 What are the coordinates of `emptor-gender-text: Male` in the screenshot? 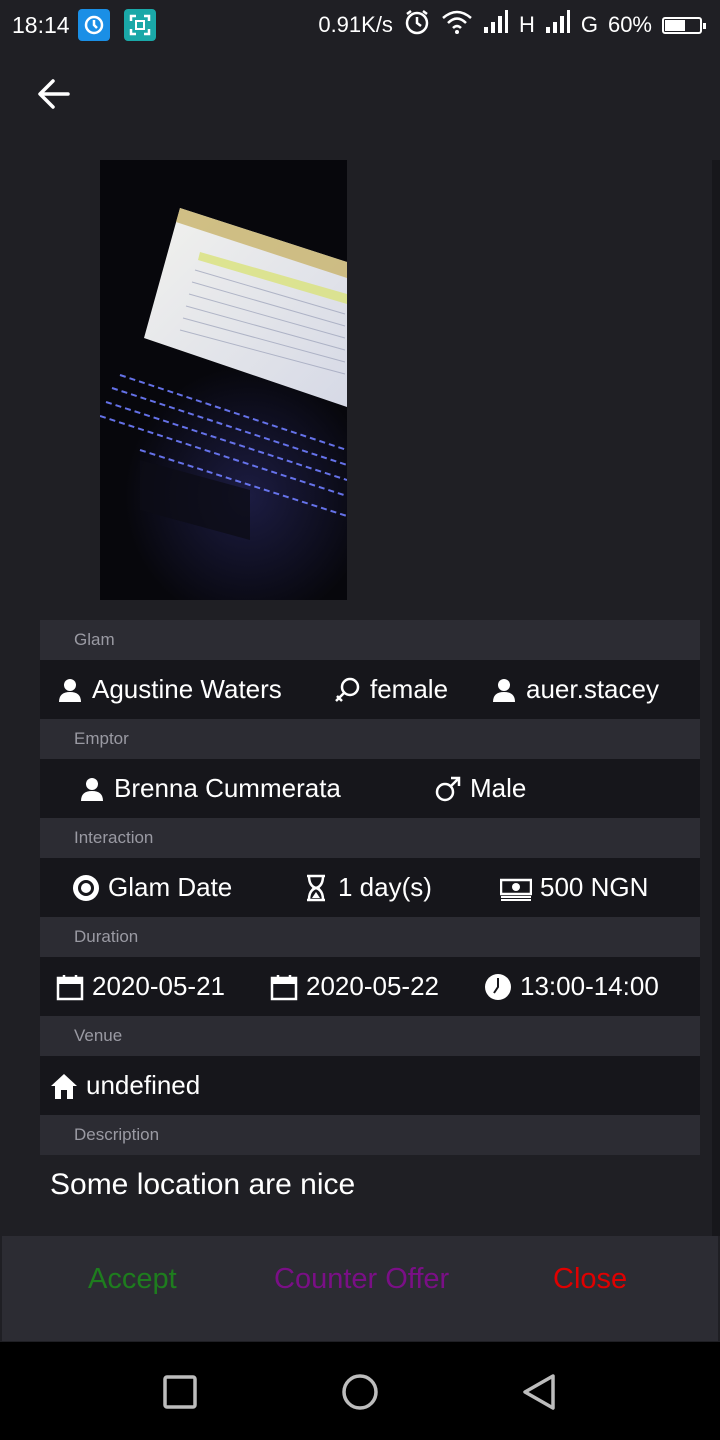 It's located at (498, 788).